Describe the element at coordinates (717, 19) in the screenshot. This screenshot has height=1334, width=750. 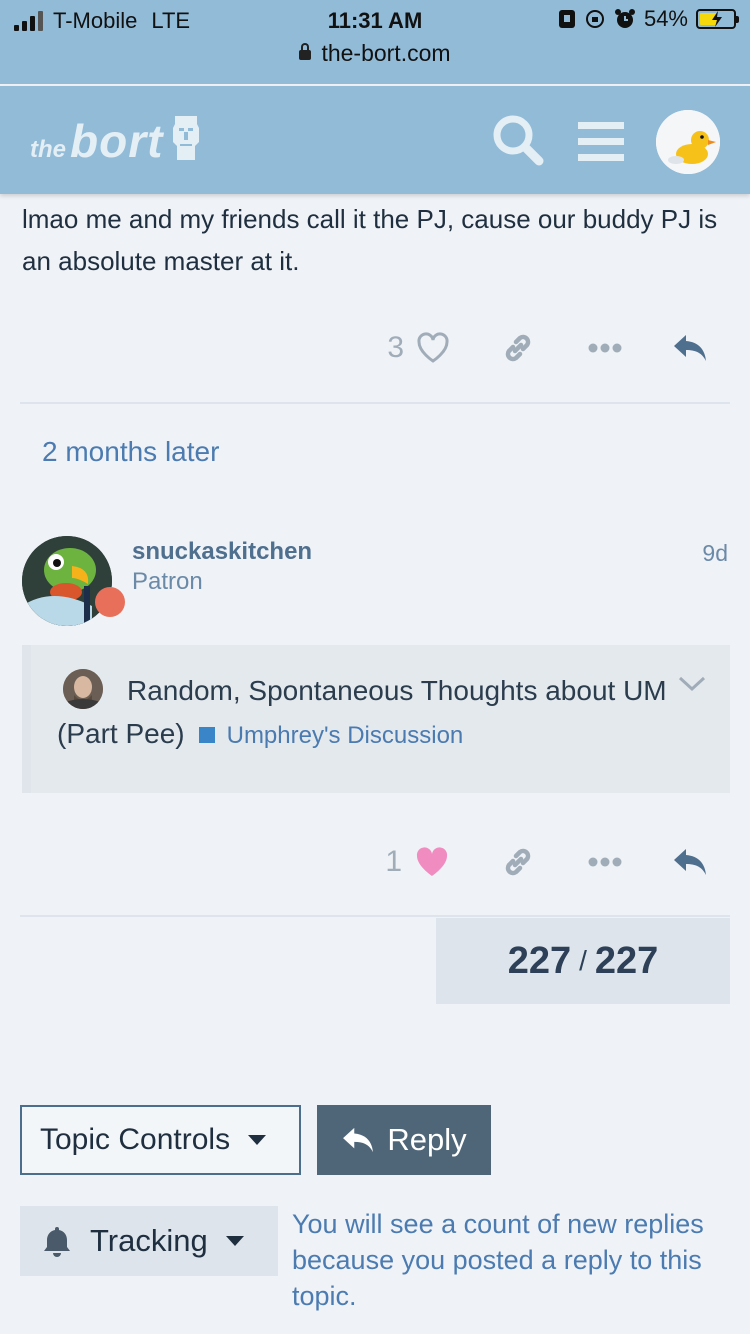
I see `battery-icon` at that location.